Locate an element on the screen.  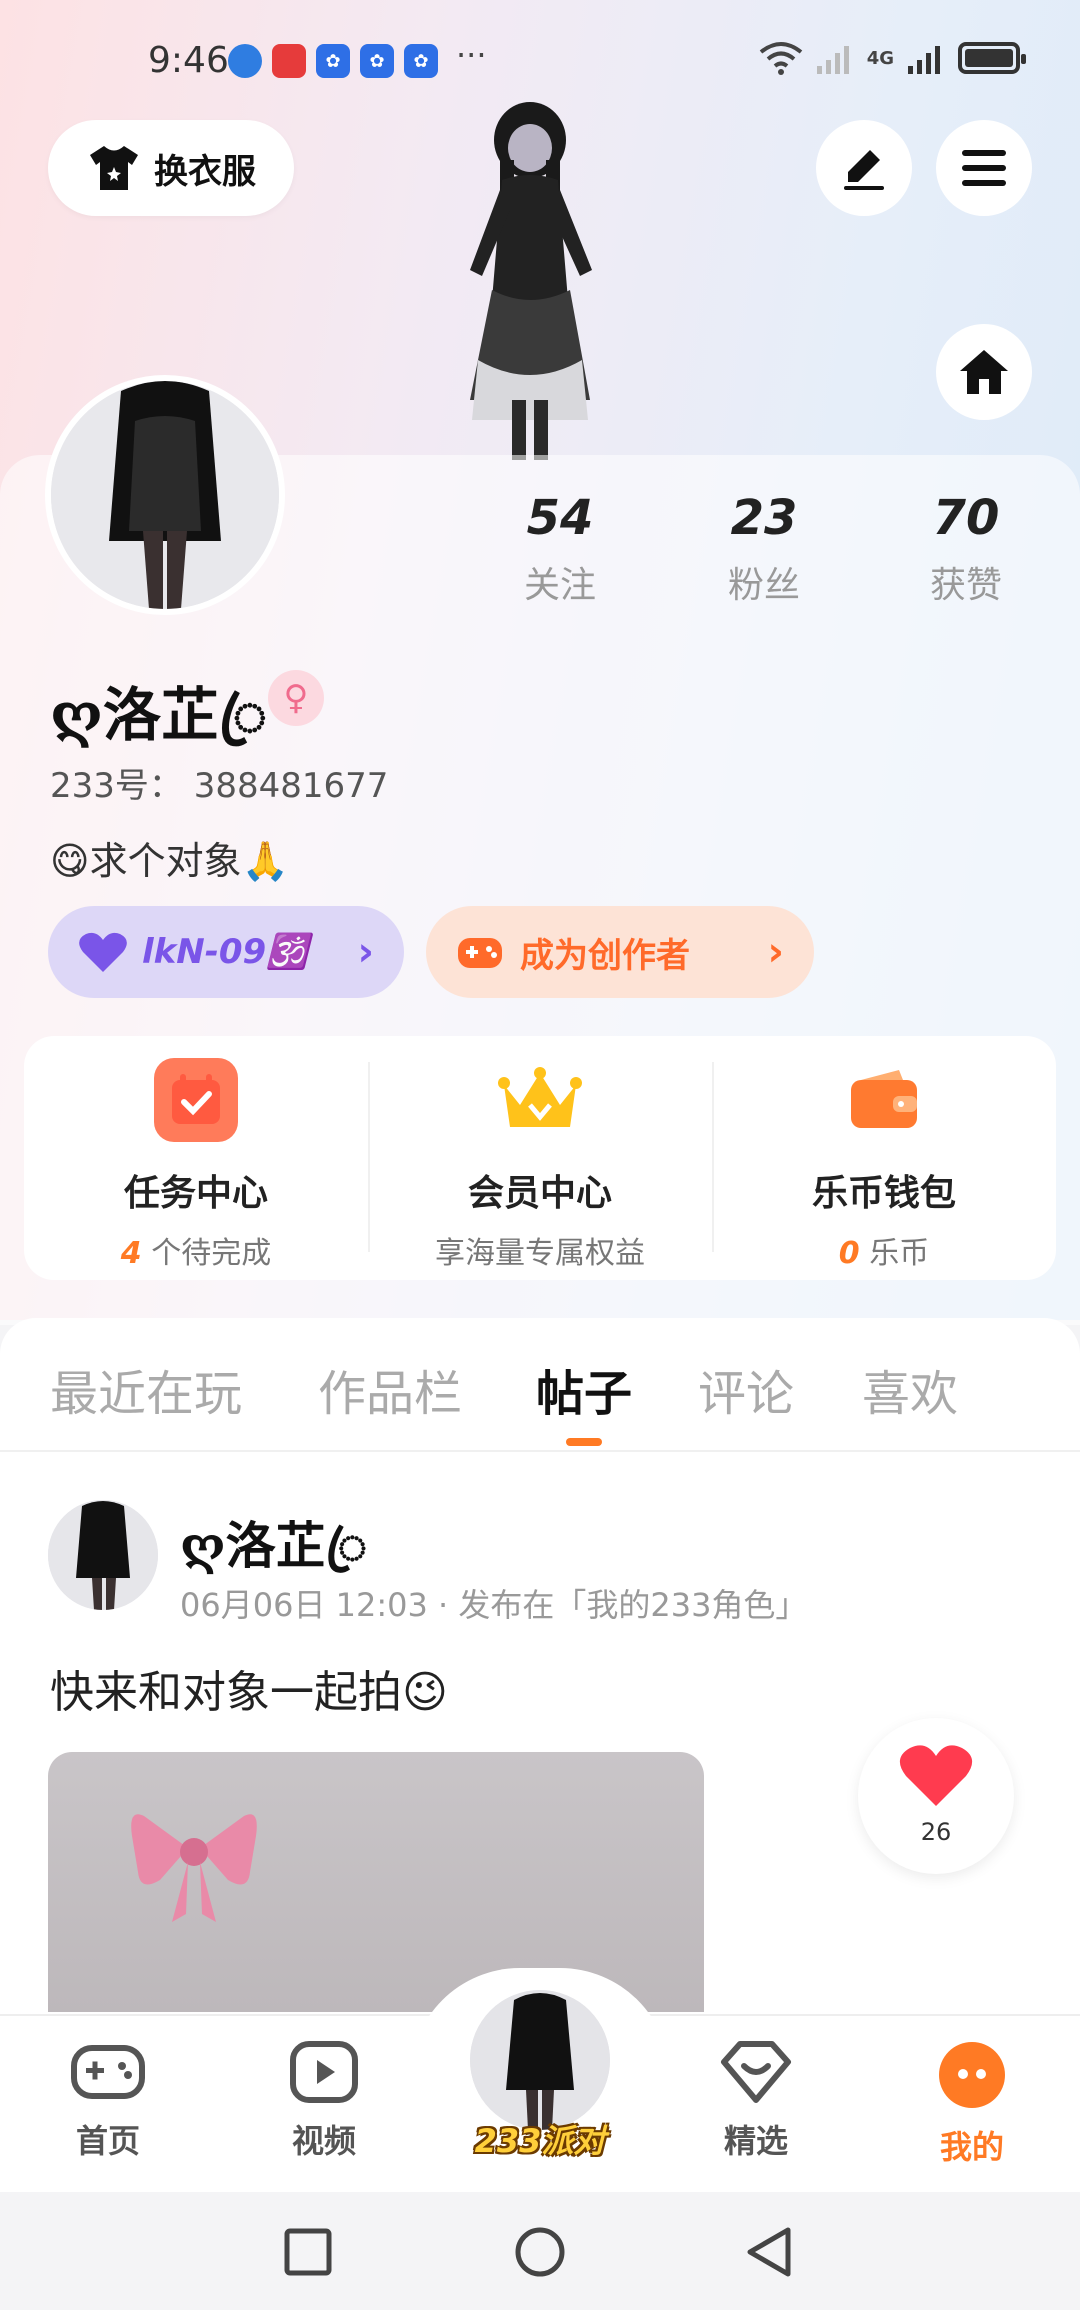
post-text: 快来和对象一起拍😉 is located at coordinates (249, 1688).